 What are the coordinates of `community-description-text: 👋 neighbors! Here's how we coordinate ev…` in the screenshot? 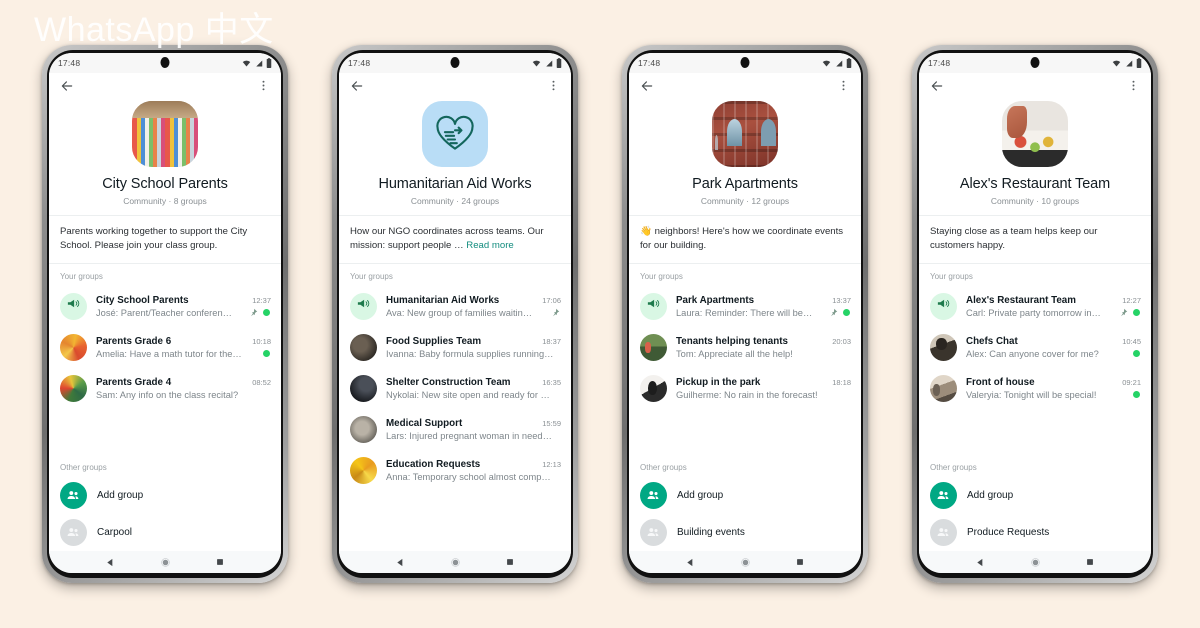 It's located at (742, 238).